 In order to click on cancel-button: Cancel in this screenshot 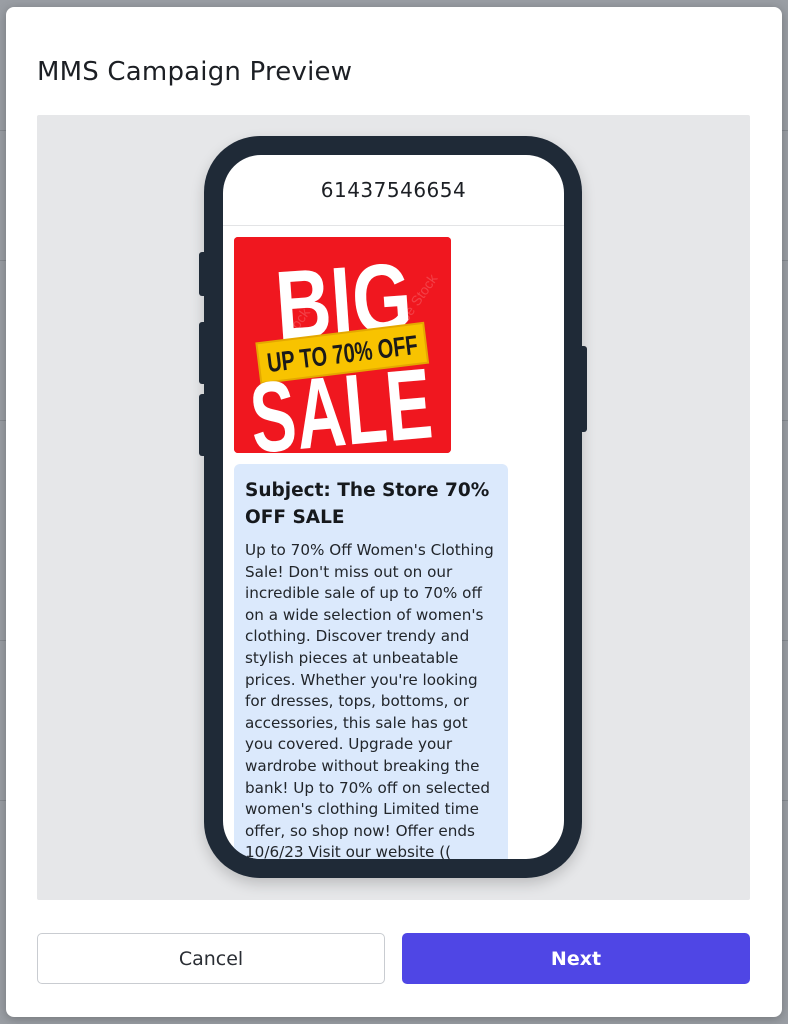, I will do `click(211, 958)`.